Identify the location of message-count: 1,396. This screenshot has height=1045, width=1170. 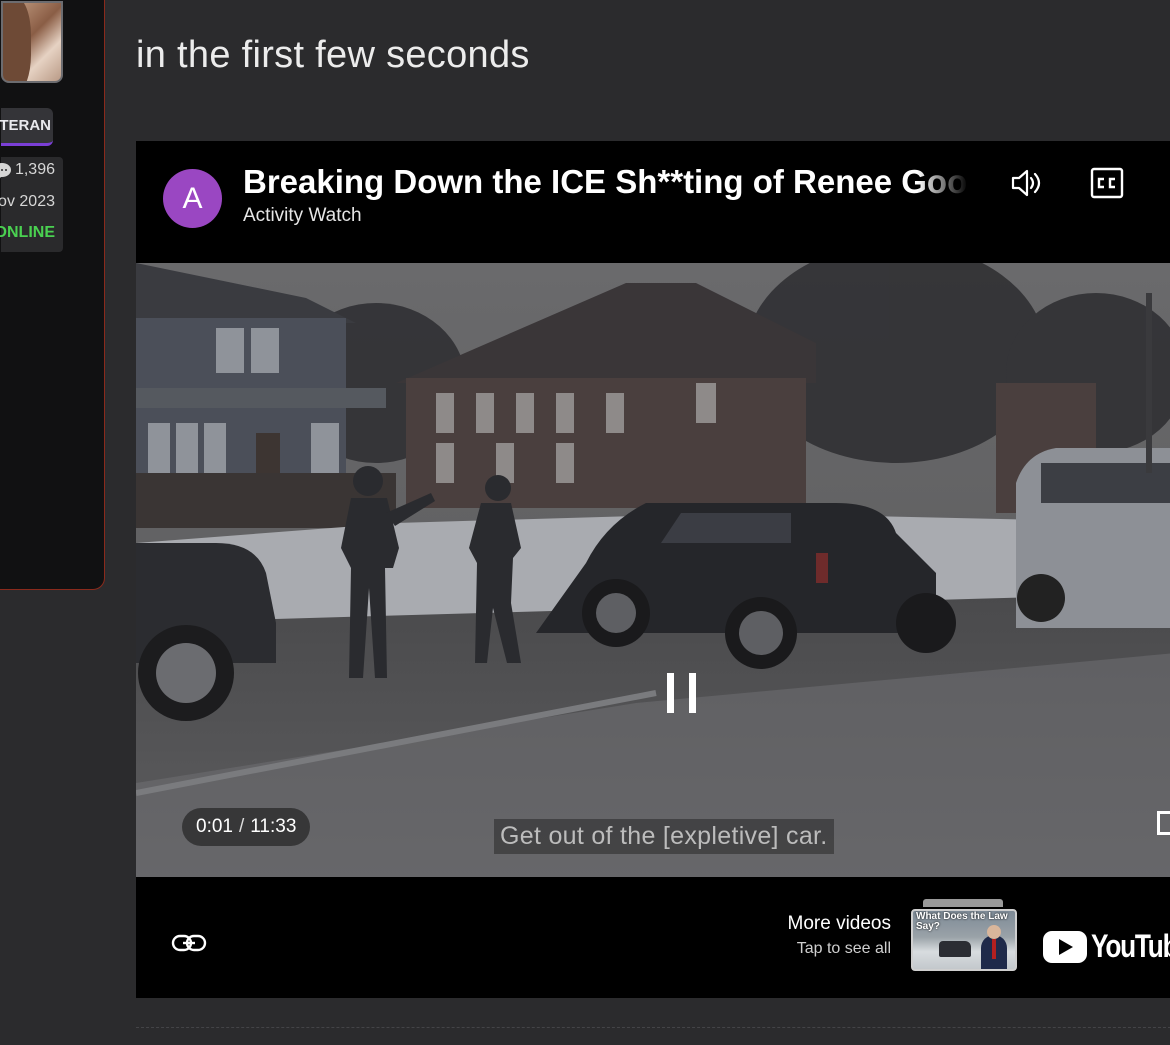
(27, 170).